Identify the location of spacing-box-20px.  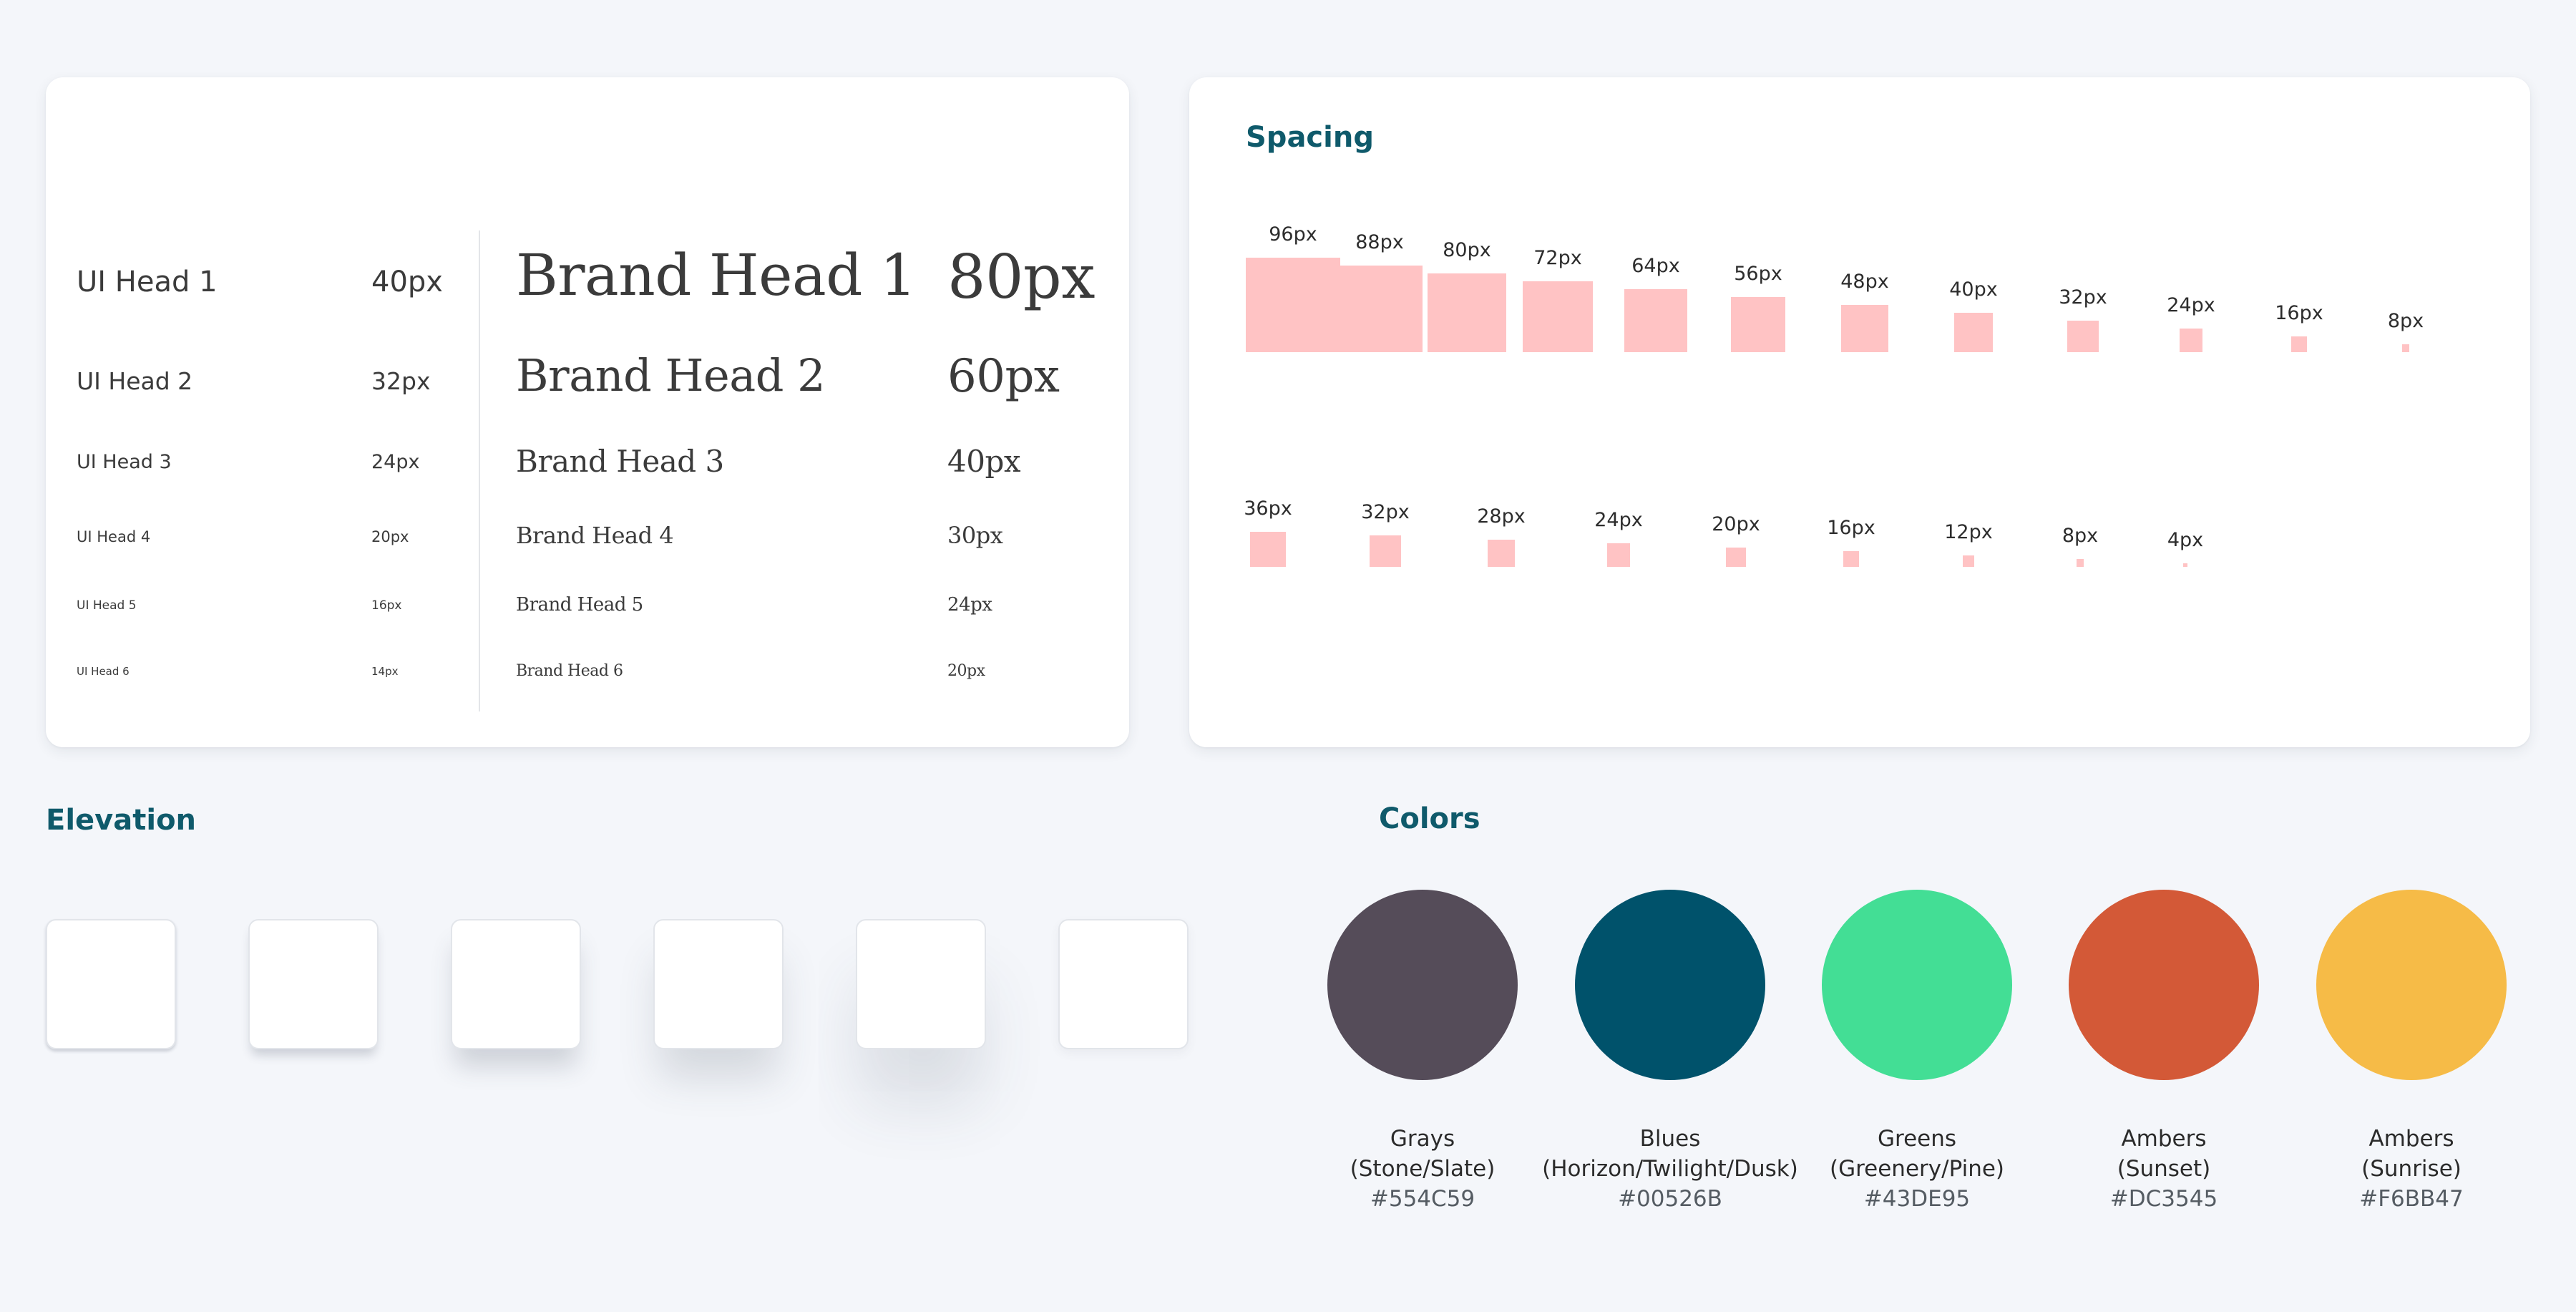
(1736, 557).